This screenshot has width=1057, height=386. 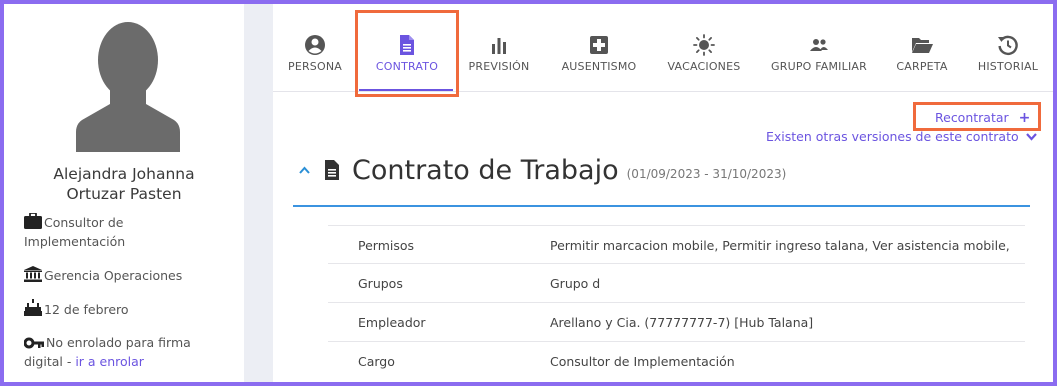 I want to click on profile-name-first: Alejandra Johanna, so click(x=124, y=174).